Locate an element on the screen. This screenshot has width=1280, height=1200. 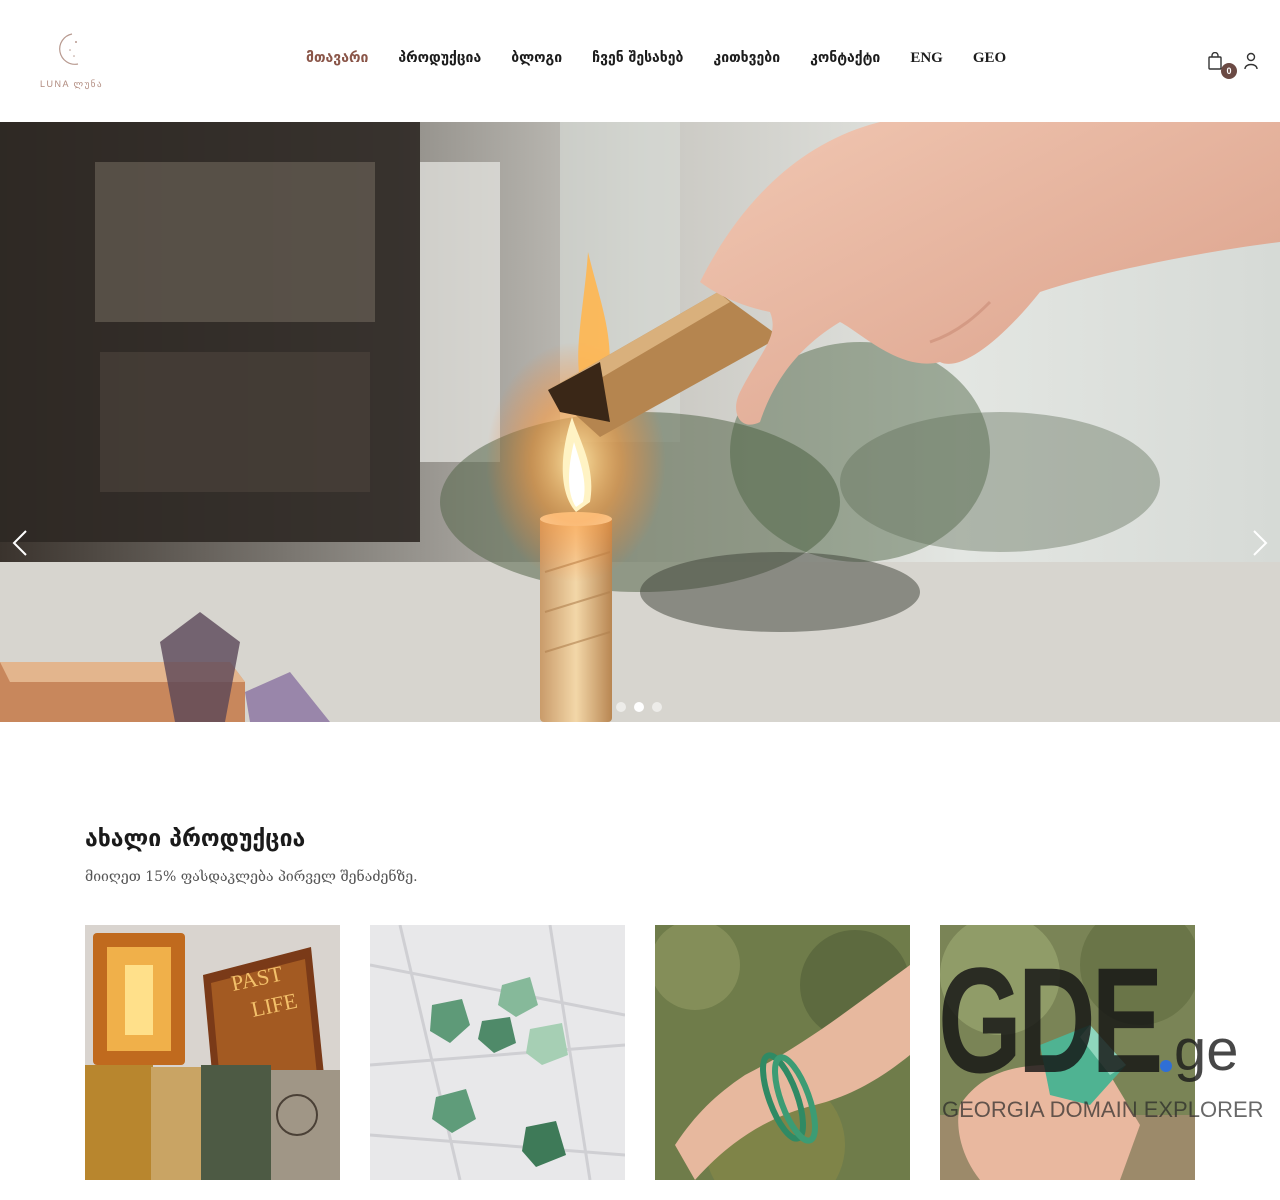
product-card-aventurine-stones is located at coordinates (497, 1052).